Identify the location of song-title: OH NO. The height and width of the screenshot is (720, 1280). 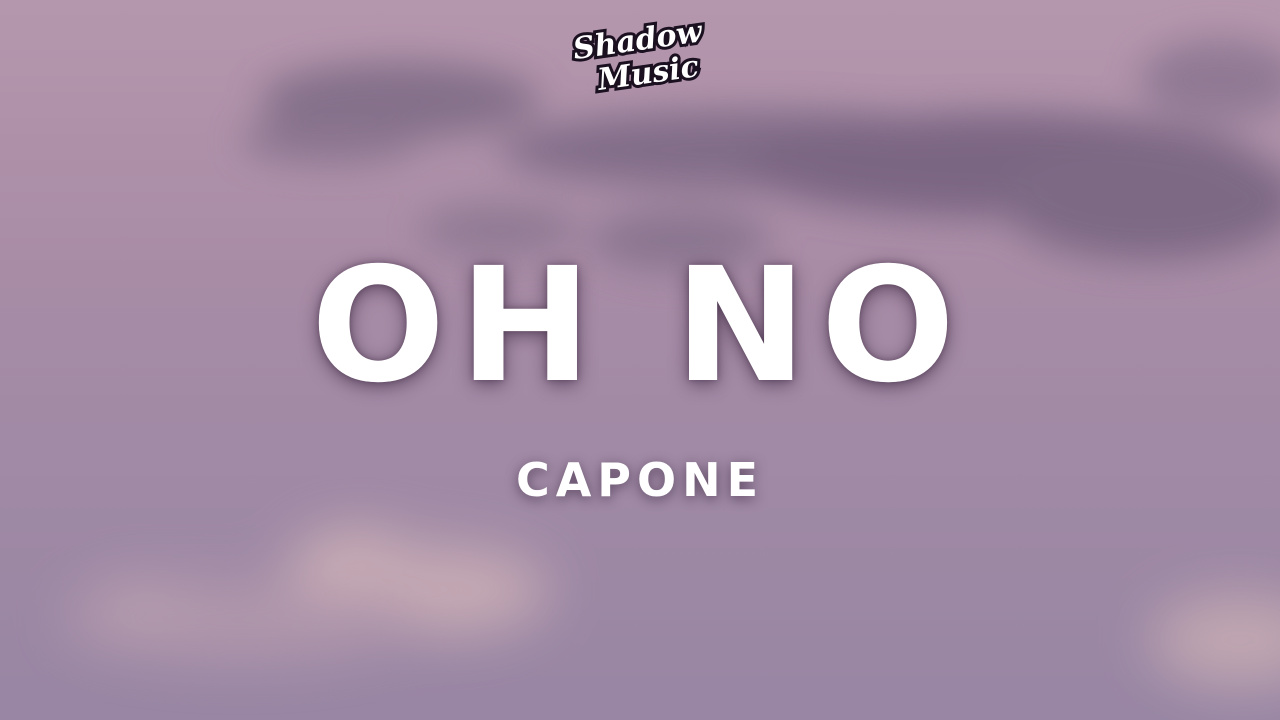
(640, 326).